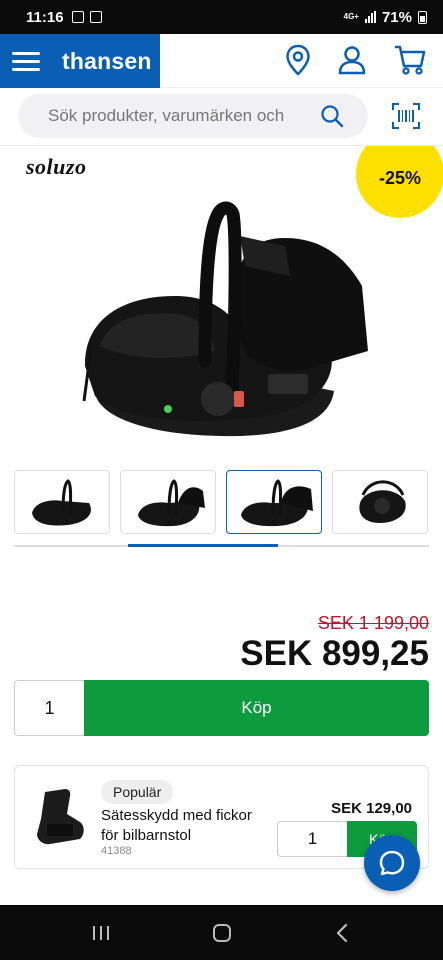 The image size is (443, 960). Describe the element at coordinates (86, 17) in the screenshot. I see `notification-icons` at that location.